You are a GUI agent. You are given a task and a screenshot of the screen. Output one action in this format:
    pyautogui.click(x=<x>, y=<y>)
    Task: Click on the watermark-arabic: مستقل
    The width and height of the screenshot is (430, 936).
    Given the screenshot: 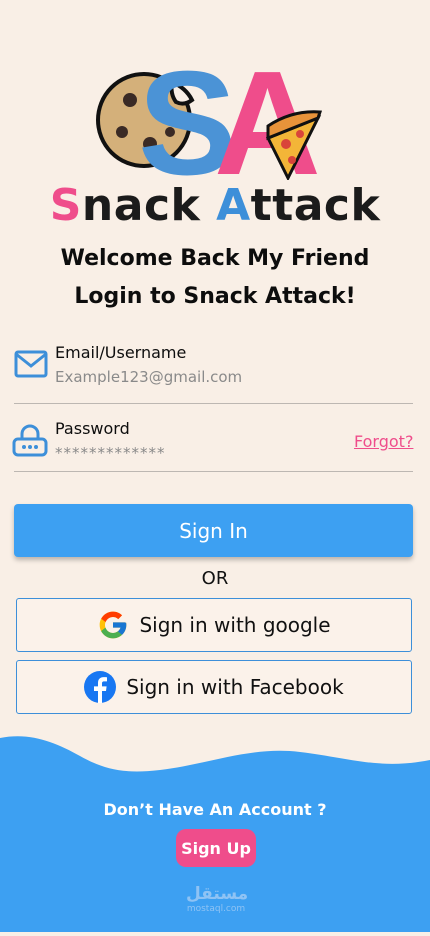 What is the action you would take?
    pyautogui.click(x=217, y=894)
    